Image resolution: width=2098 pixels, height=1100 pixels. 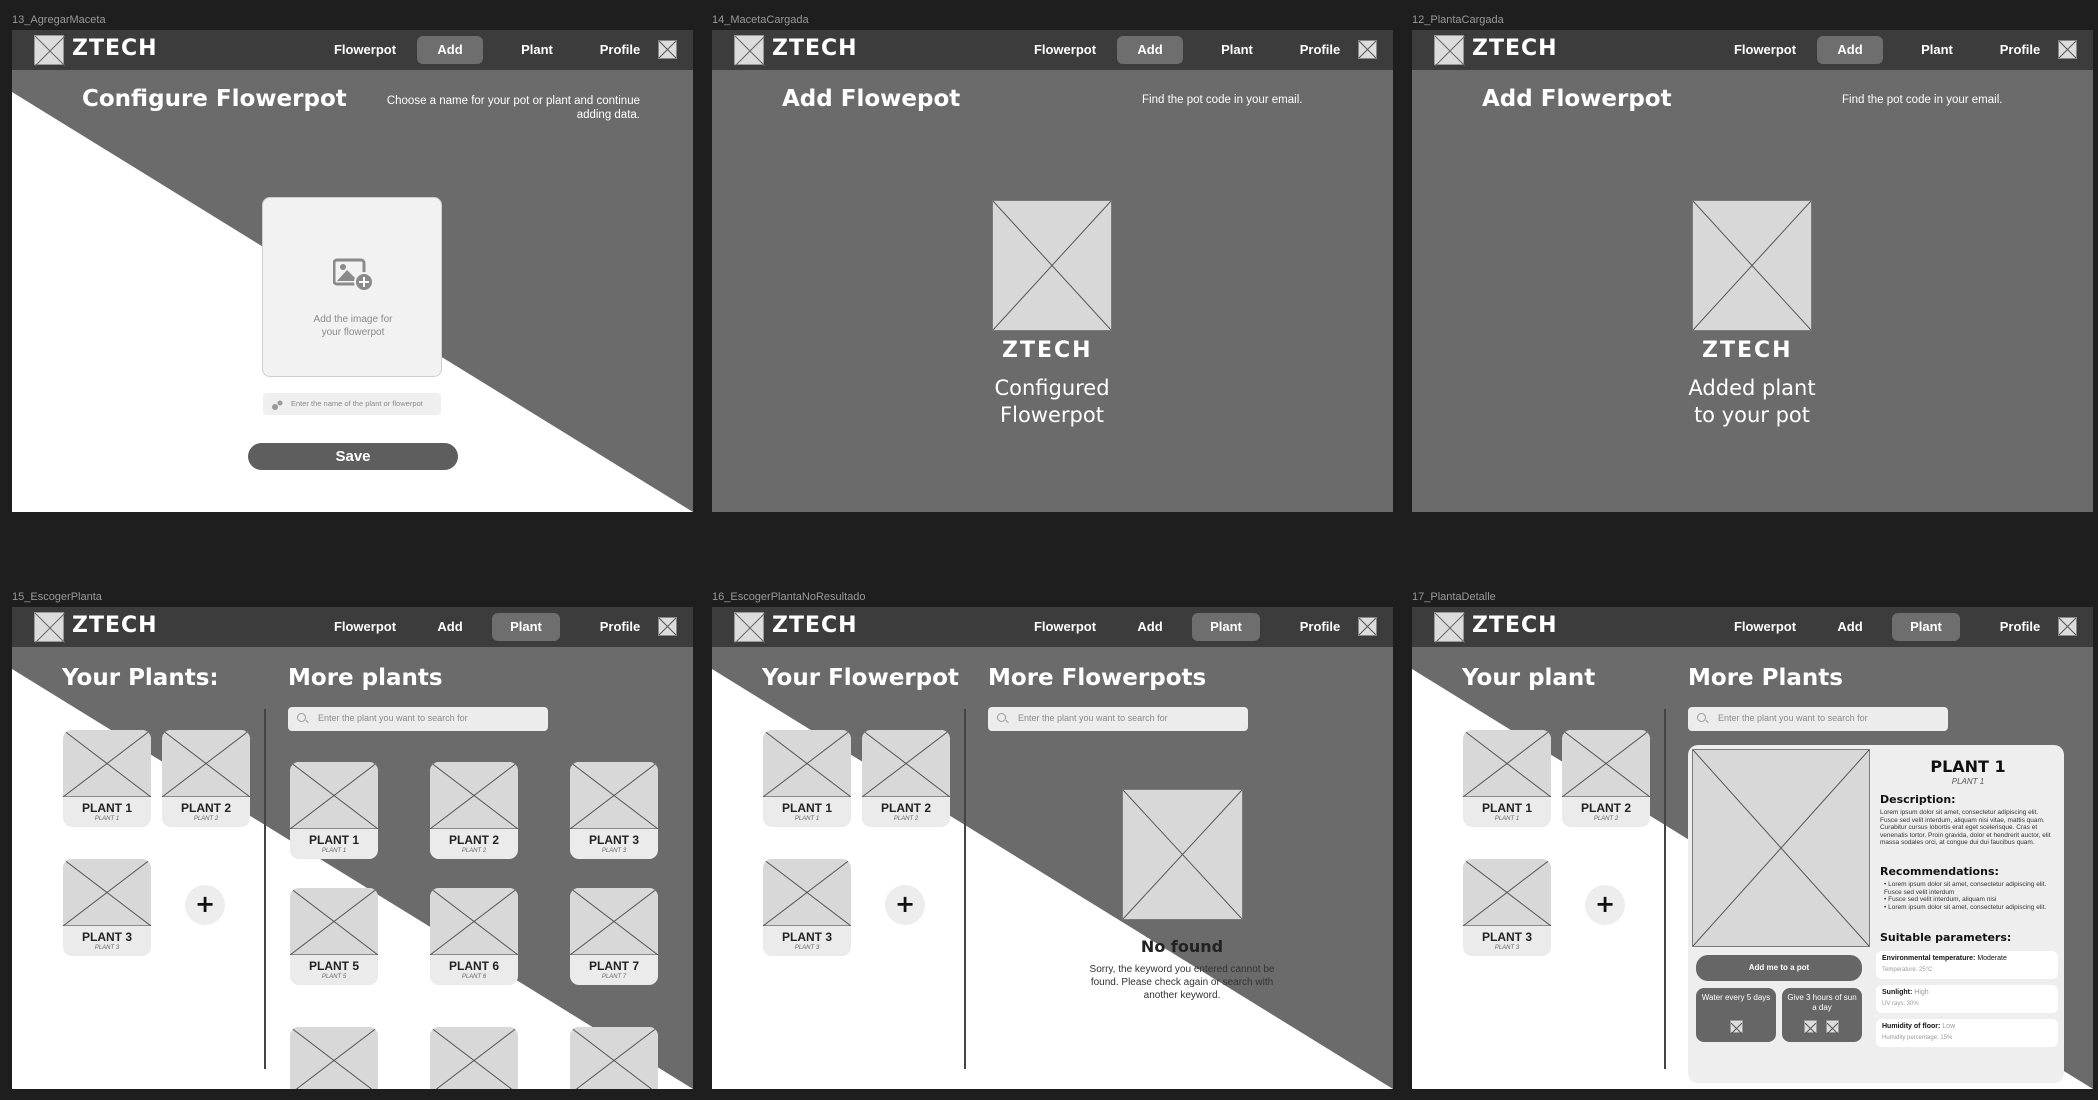 What do you see at coordinates (1939, 871) in the screenshot?
I see `recommendations-label: Recommendations:` at bounding box center [1939, 871].